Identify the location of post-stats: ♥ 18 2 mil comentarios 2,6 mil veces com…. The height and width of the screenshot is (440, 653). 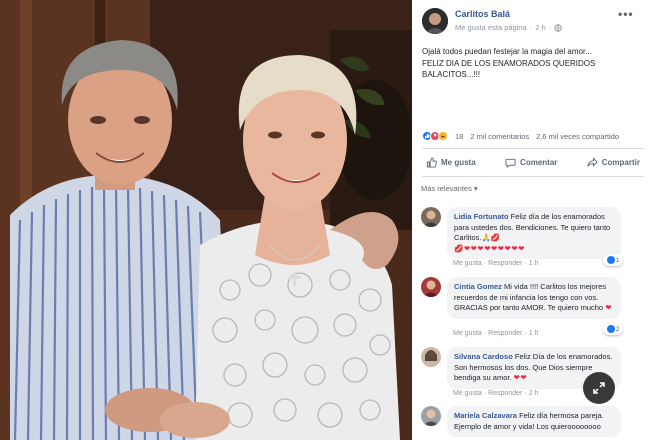
(534, 136).